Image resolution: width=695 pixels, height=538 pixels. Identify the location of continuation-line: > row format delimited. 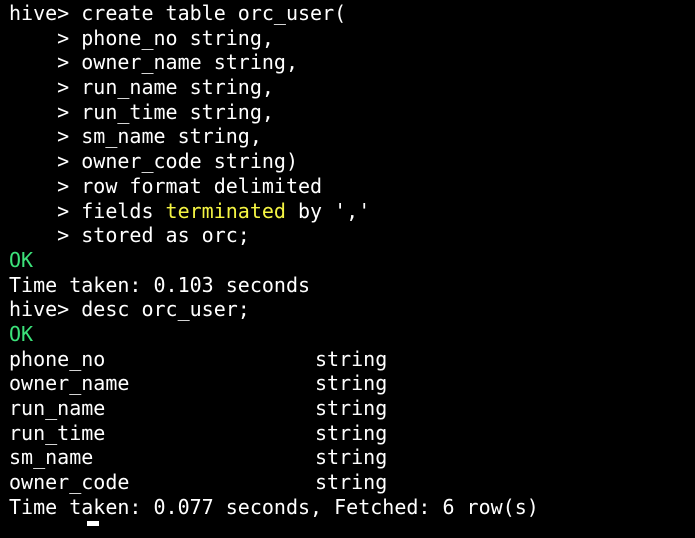
(352, 186).